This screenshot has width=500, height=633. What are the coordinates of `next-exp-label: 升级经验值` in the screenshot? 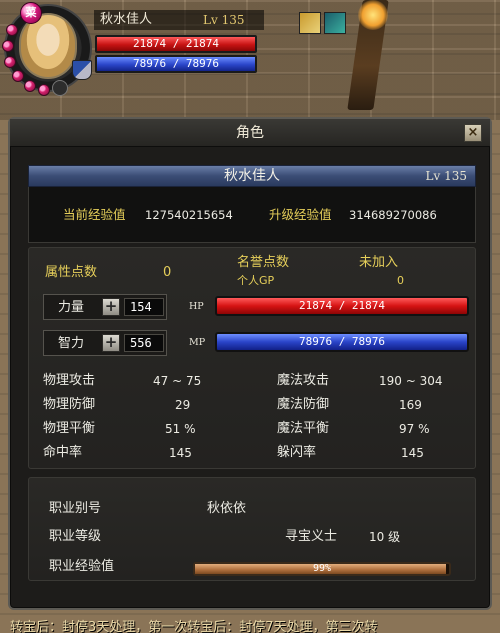 It's located at (300, 214).